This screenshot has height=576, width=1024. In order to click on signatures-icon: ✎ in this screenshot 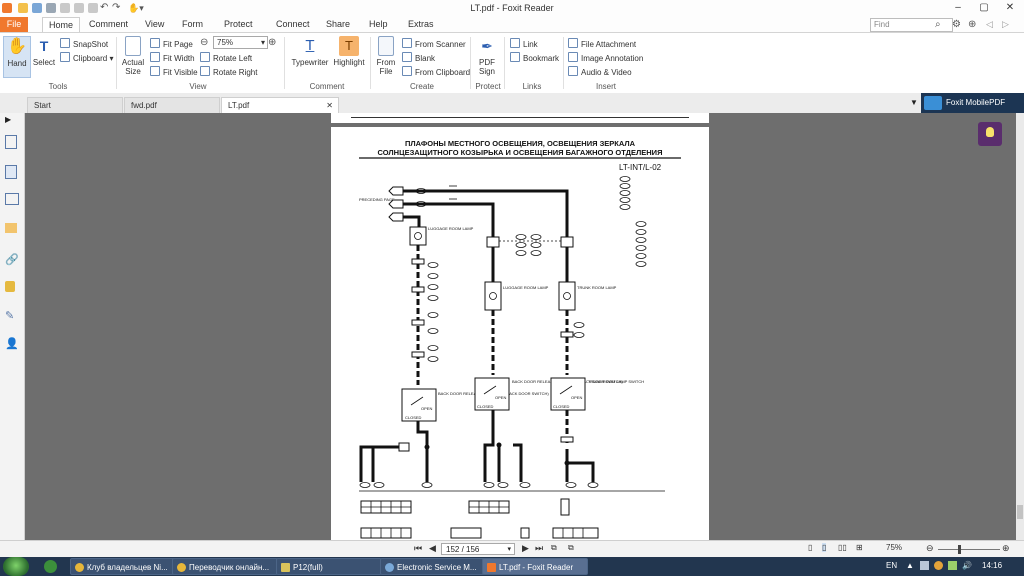, I will do `click(12, 316)`.